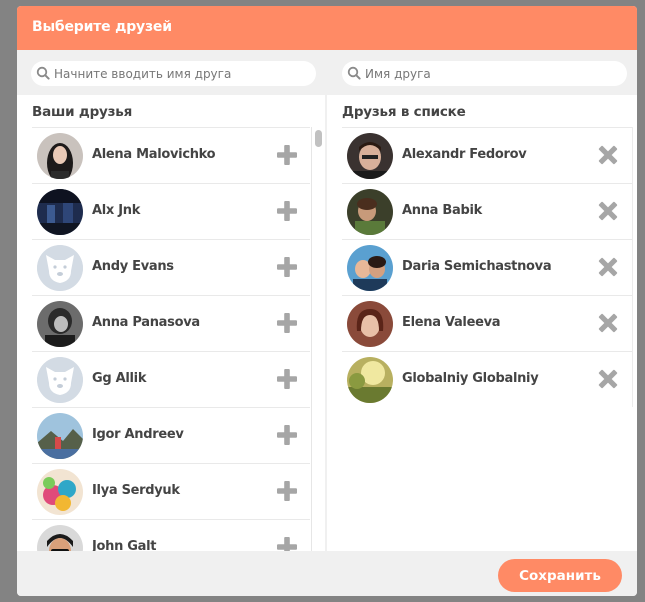 The height and width of the screenshot is (602, 645). I want to click on friend-row: Alexandr Fedorov, so click(487, 155).